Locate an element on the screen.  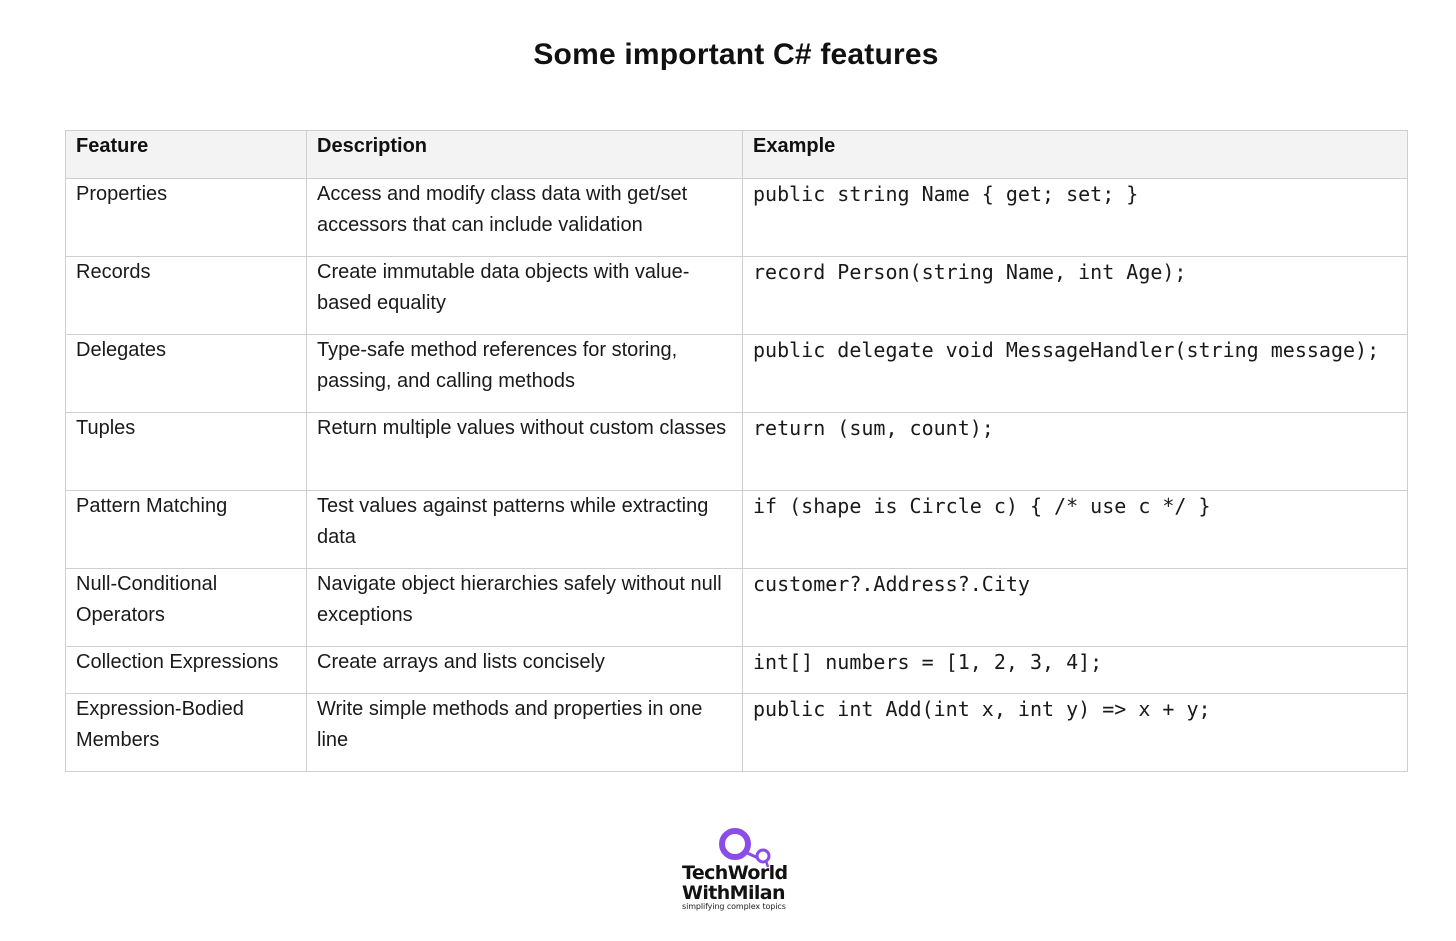
table-header-row: Feature Description Example is located at coordinates (736, 154).